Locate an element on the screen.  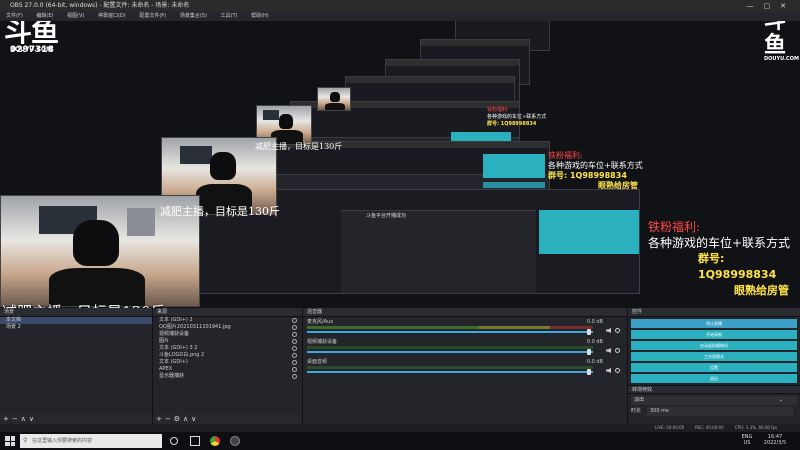
scenes-header: 场景 is located at coordinates (76, 312).